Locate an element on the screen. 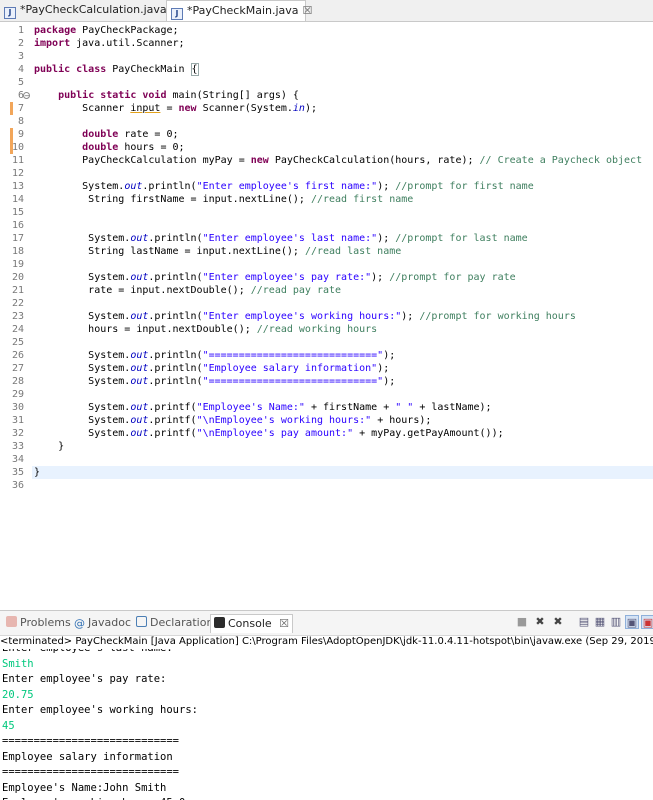 The image size is (653, 800). pin-console-icon: ▣ is located at coordinates (632, 622).